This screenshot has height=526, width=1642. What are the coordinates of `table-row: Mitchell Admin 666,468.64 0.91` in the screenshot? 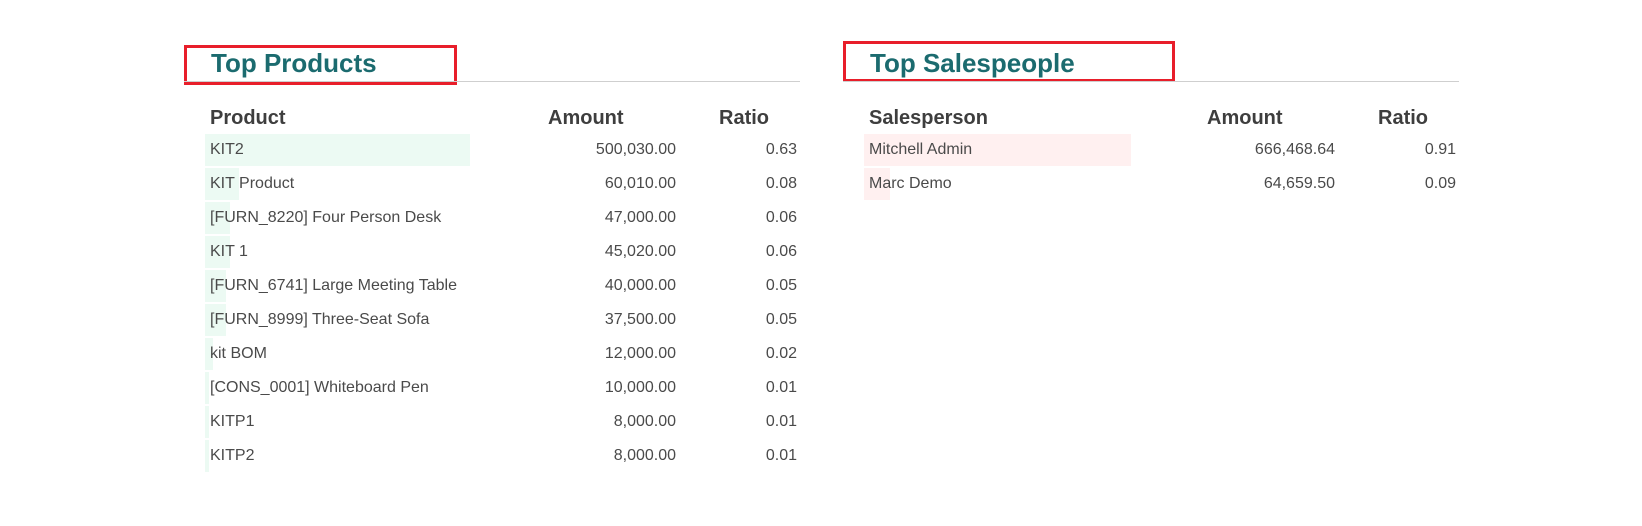 It's located at (1161, 150).